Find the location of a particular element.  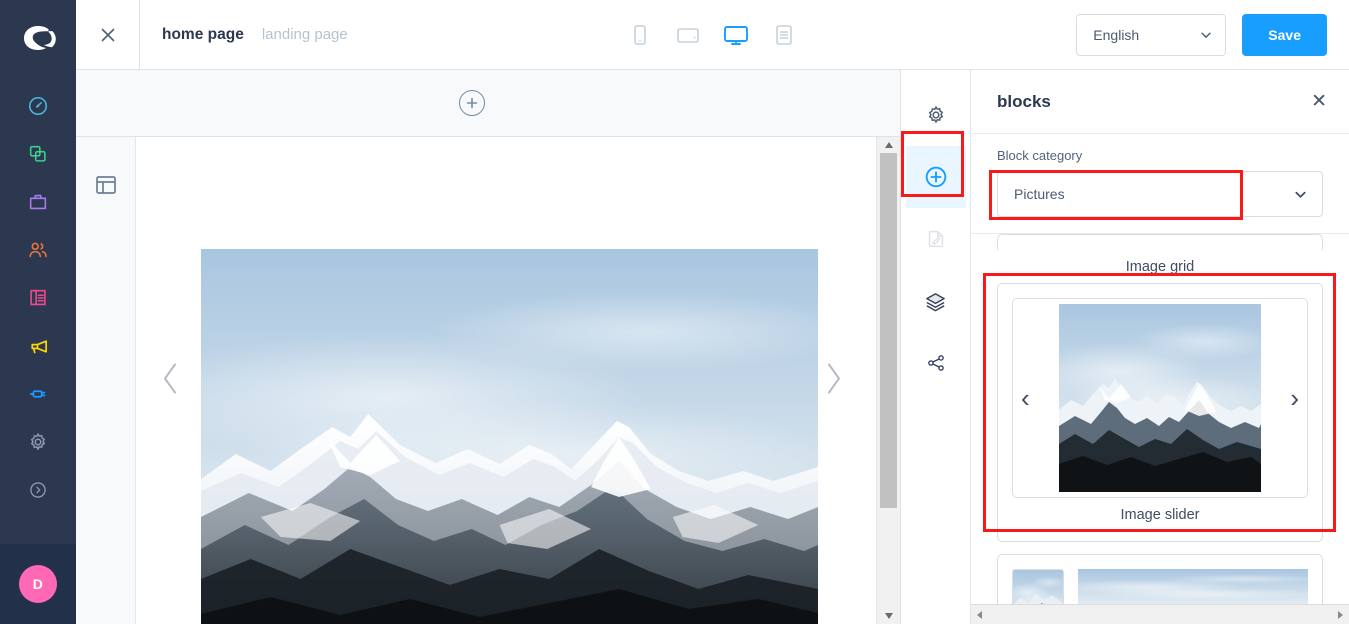

dashboard-icon is located at coordinates (38, 106).